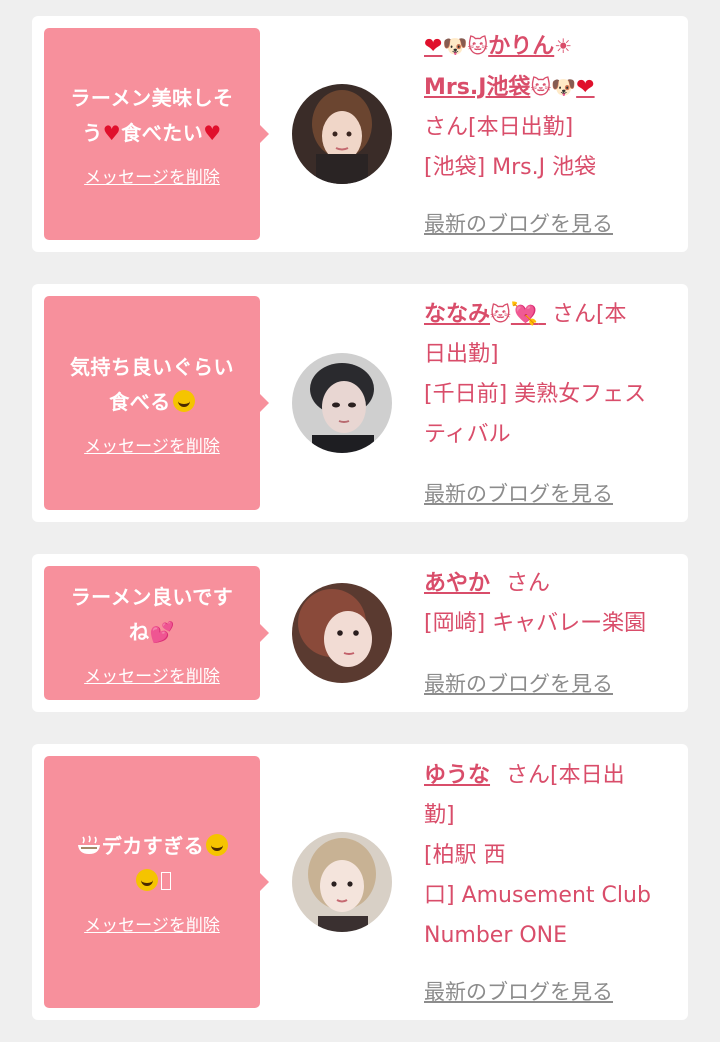  Describe the element at coordinates (88, 844) in the screenshot. I see `ramen-bowl-icon` at that location.